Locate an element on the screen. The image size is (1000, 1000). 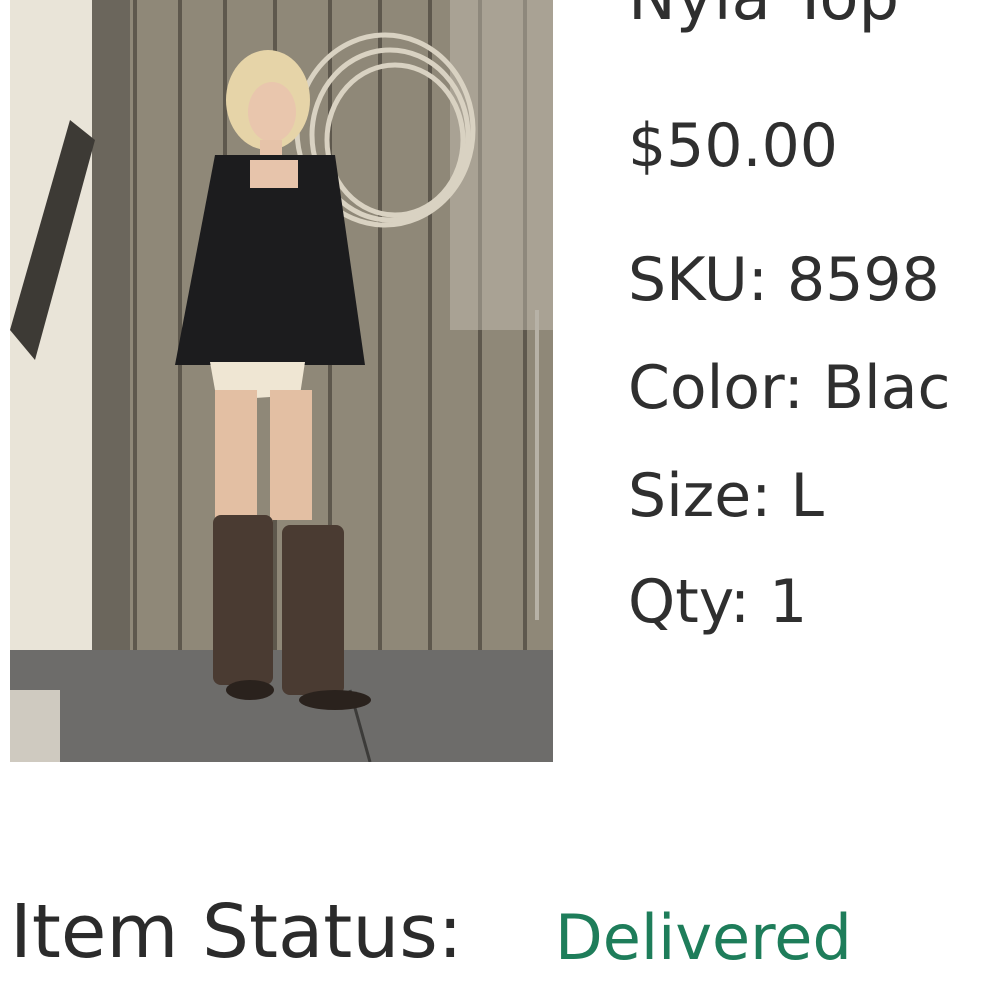
product-size: Size: L is located at coordinates (726, 496).